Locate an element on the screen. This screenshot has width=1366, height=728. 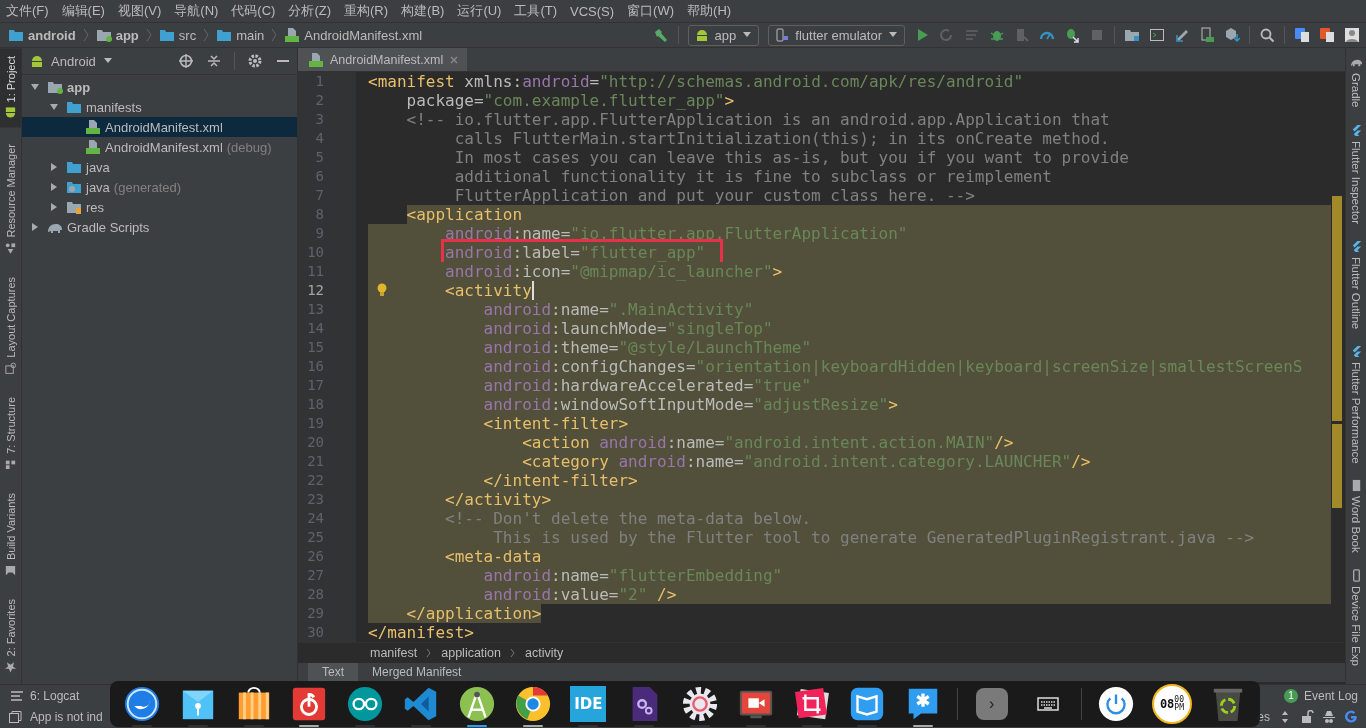
menu-item: 导航(N) is located at coordinates (197, 11).